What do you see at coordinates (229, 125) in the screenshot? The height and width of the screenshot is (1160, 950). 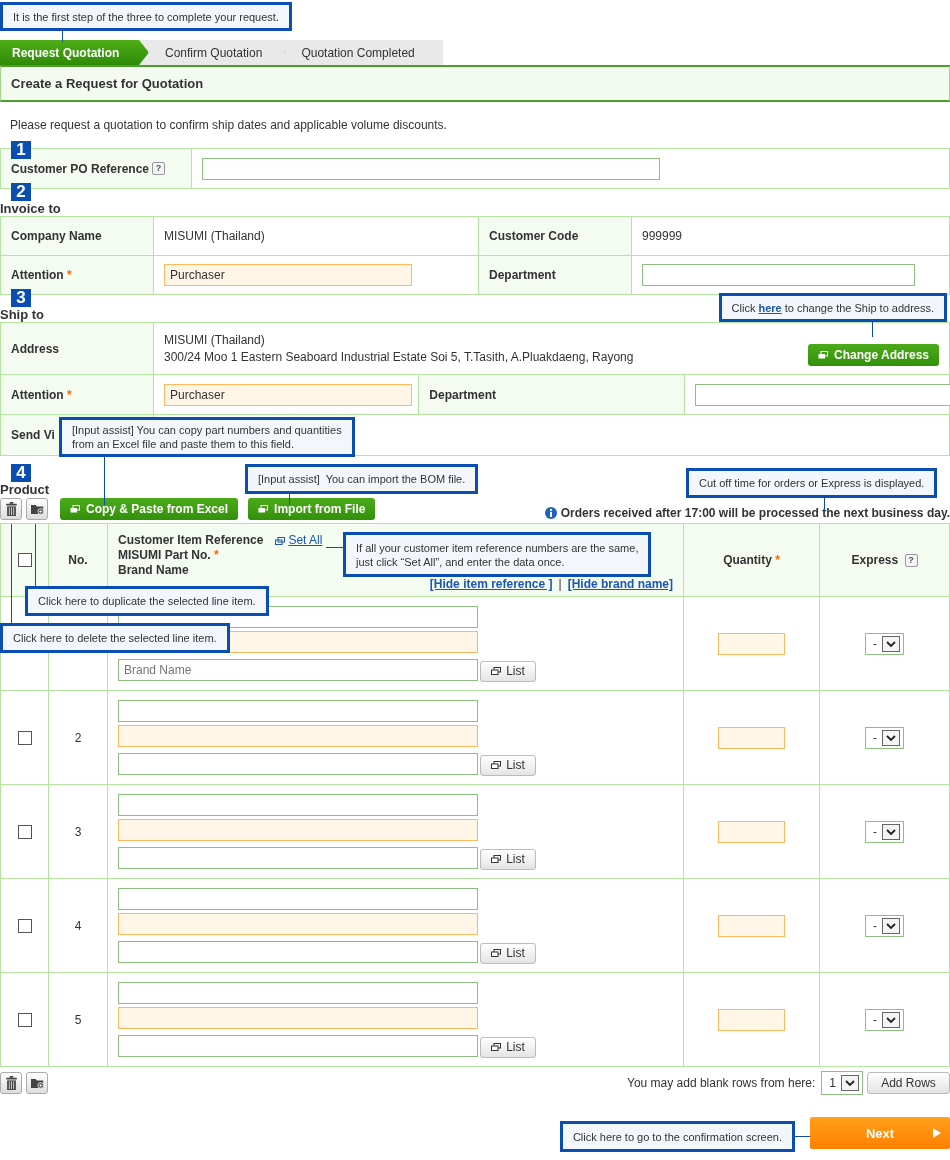 I see `intro-text: Please request a quotation to confirm ship dates and applicable volume discounts.` at bounding box center [229, 125].